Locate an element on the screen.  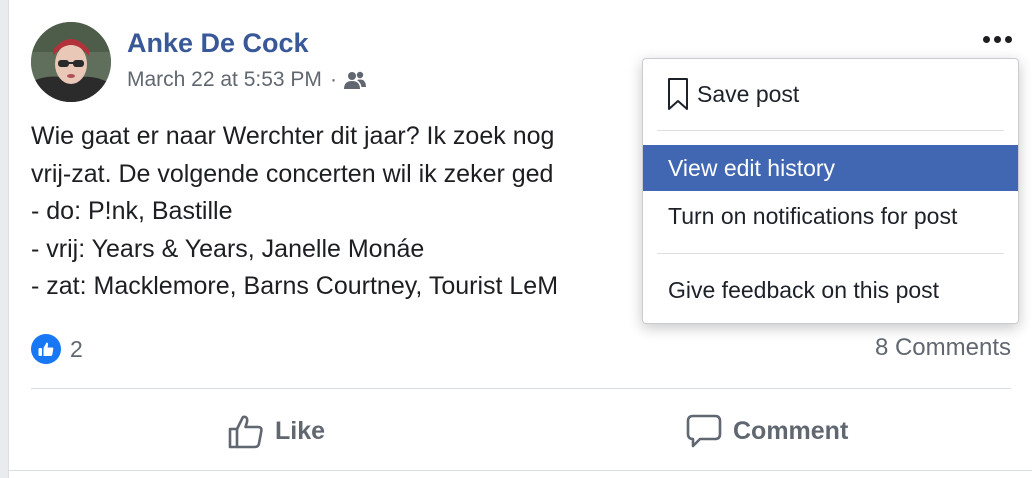
menu-item-label: Turn on notifications for post is located at coordinates (813, 215).